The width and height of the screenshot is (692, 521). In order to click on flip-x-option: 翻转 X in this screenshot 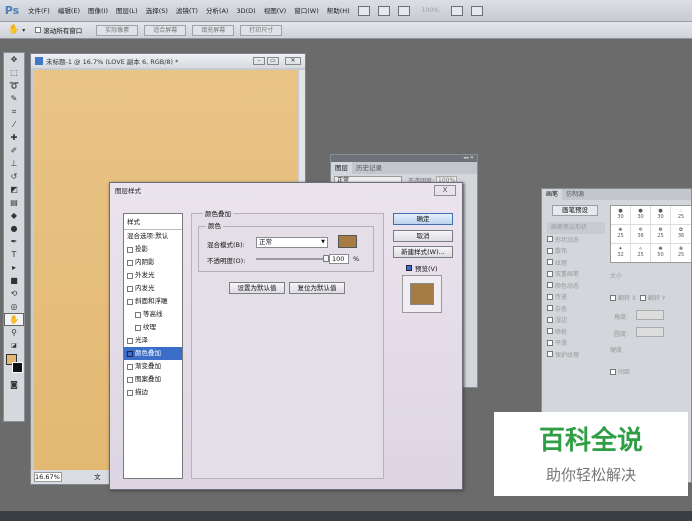, I will do `click(623, 297)`.